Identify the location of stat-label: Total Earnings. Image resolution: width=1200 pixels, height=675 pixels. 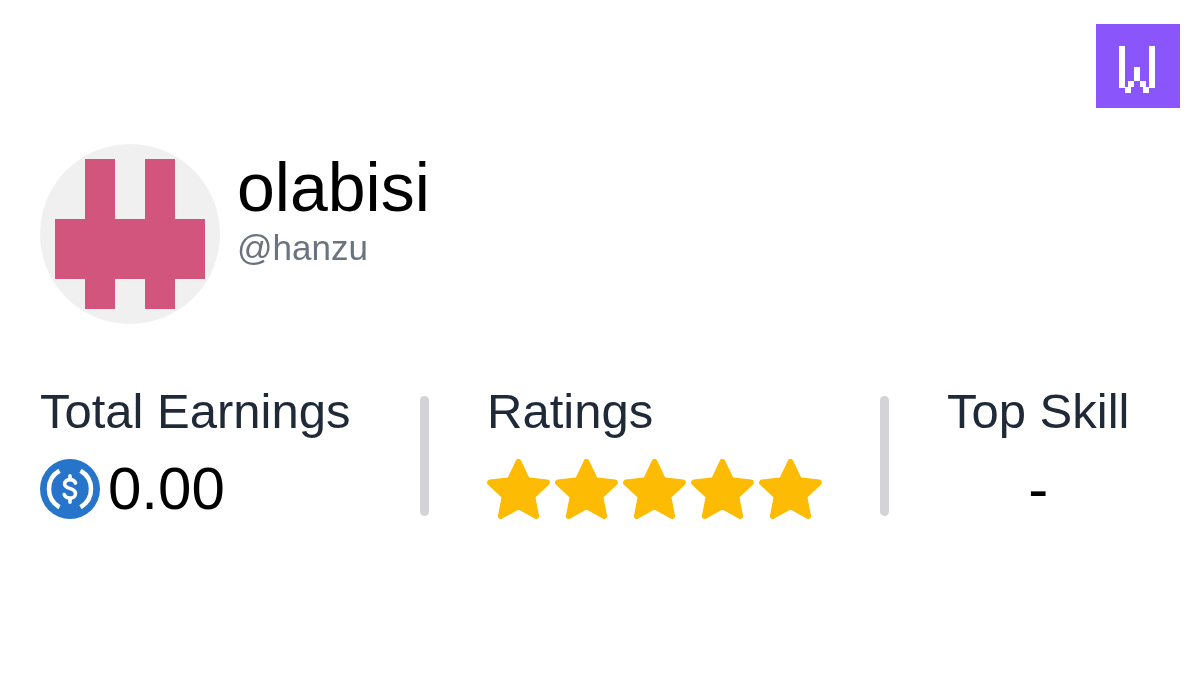
(196, 411).